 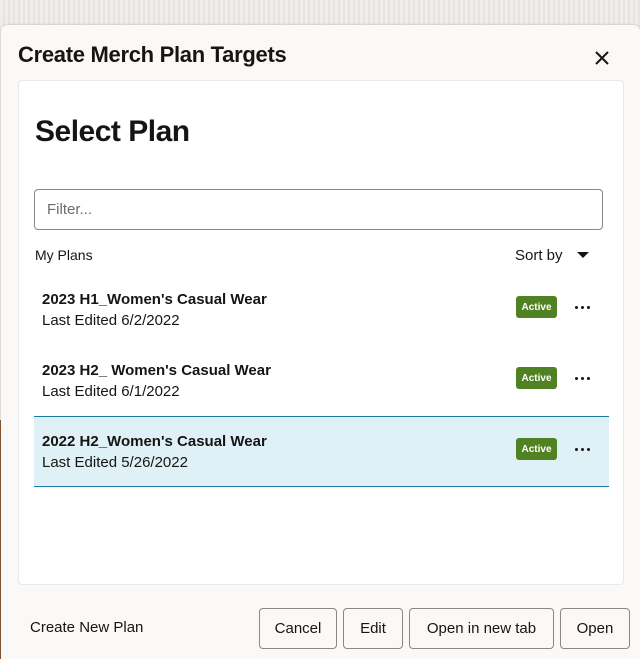 I want to click on sort-by-dropdown: Sort by, so click(x=552, y=255).